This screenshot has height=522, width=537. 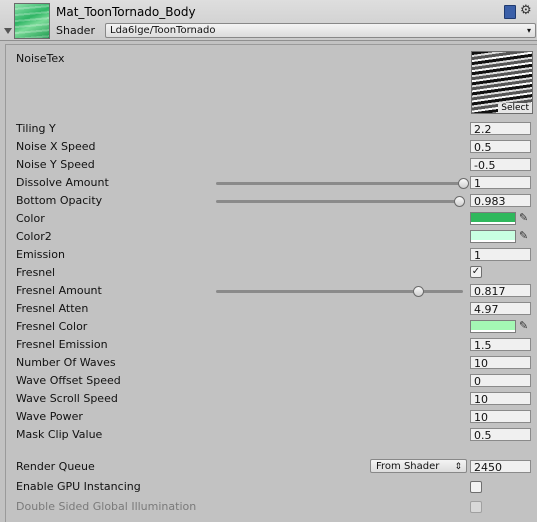 What do you see at coordinates (55, 164) in the screenshot?
I see `noise-y-speed-label: Noise Y Speed` at bounding box center [55, 164].